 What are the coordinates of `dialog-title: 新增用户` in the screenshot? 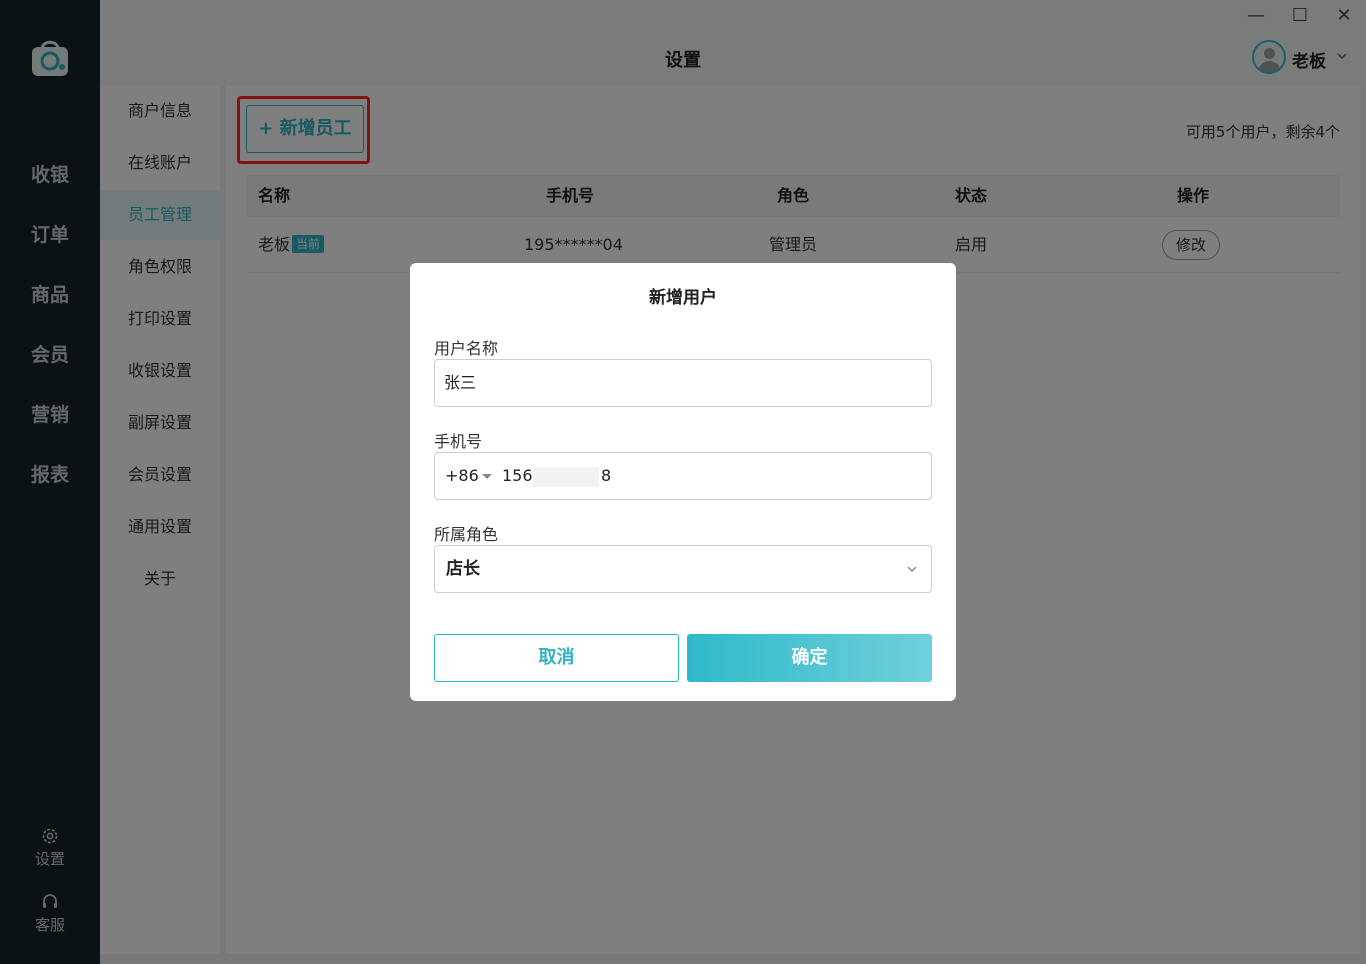 It's located at (683, 298).